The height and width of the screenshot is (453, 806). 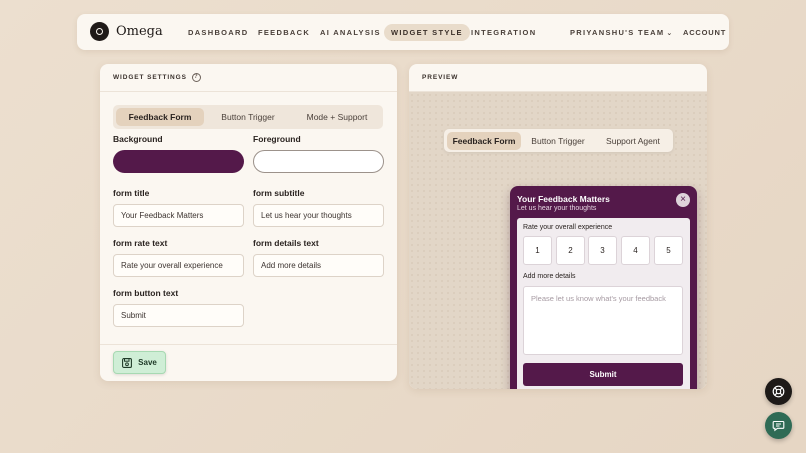 I want to click on form-subtitle-label: form subtitle, so click(x=279, y=193).